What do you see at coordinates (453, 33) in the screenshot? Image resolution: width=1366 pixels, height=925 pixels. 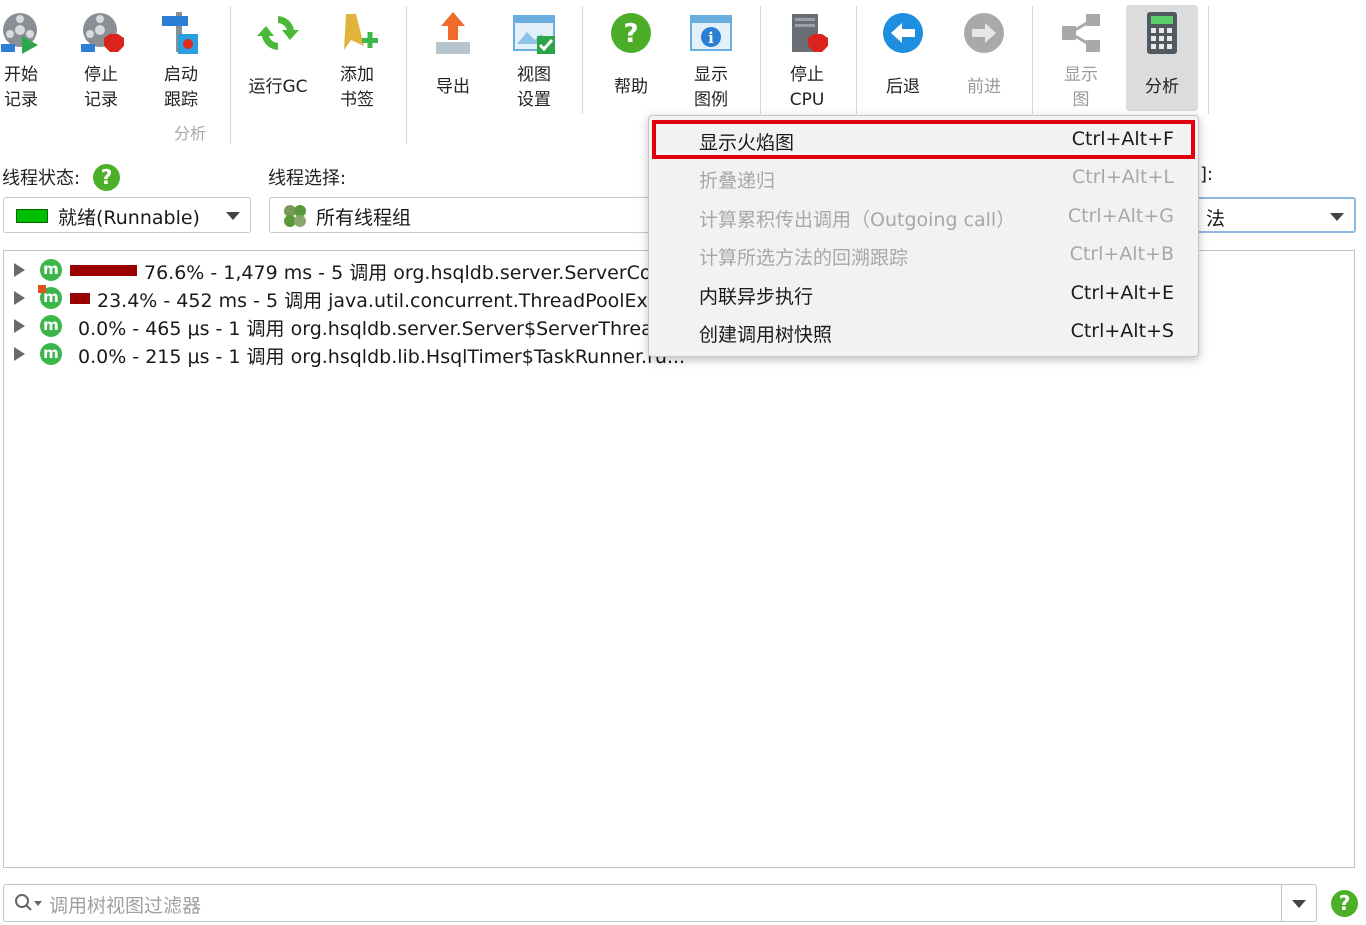 I see `export-icon` at bounding box center [453, 33].